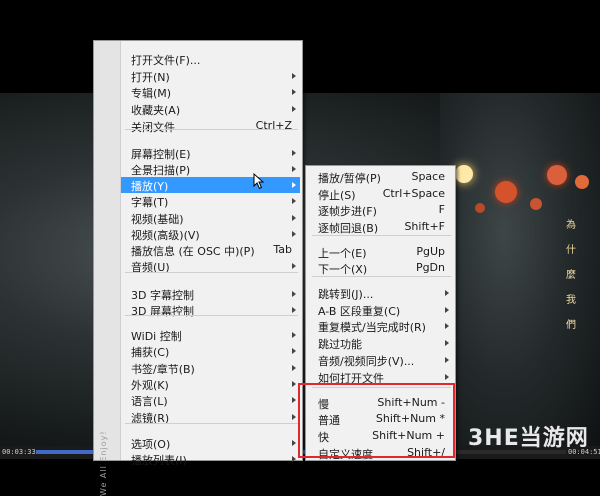 The width and height of the screenshot is (600, 496). I want to click on menu-item: 专辑(M), so click(210, 92).